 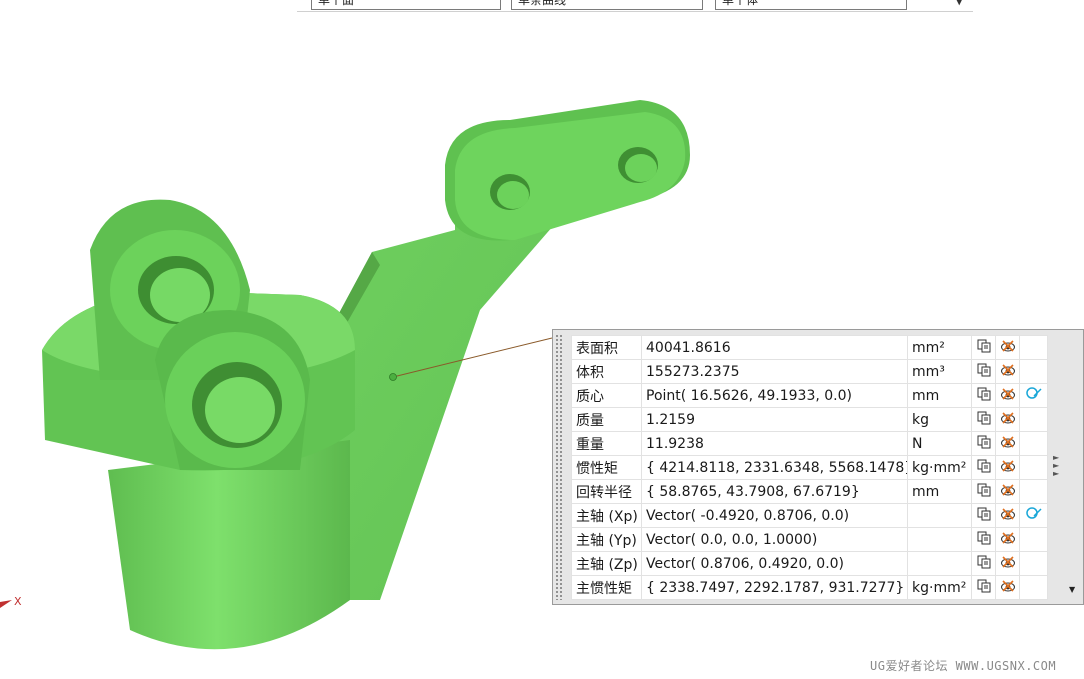 I want to click on axis-triad: X, so click(x=15, y=602).